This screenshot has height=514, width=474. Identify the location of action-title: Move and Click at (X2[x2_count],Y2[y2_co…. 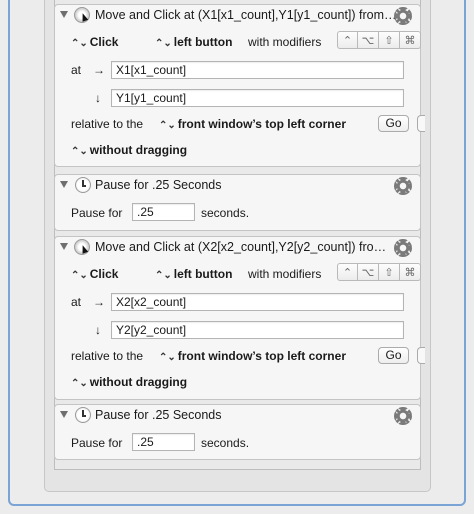
(241, 247).